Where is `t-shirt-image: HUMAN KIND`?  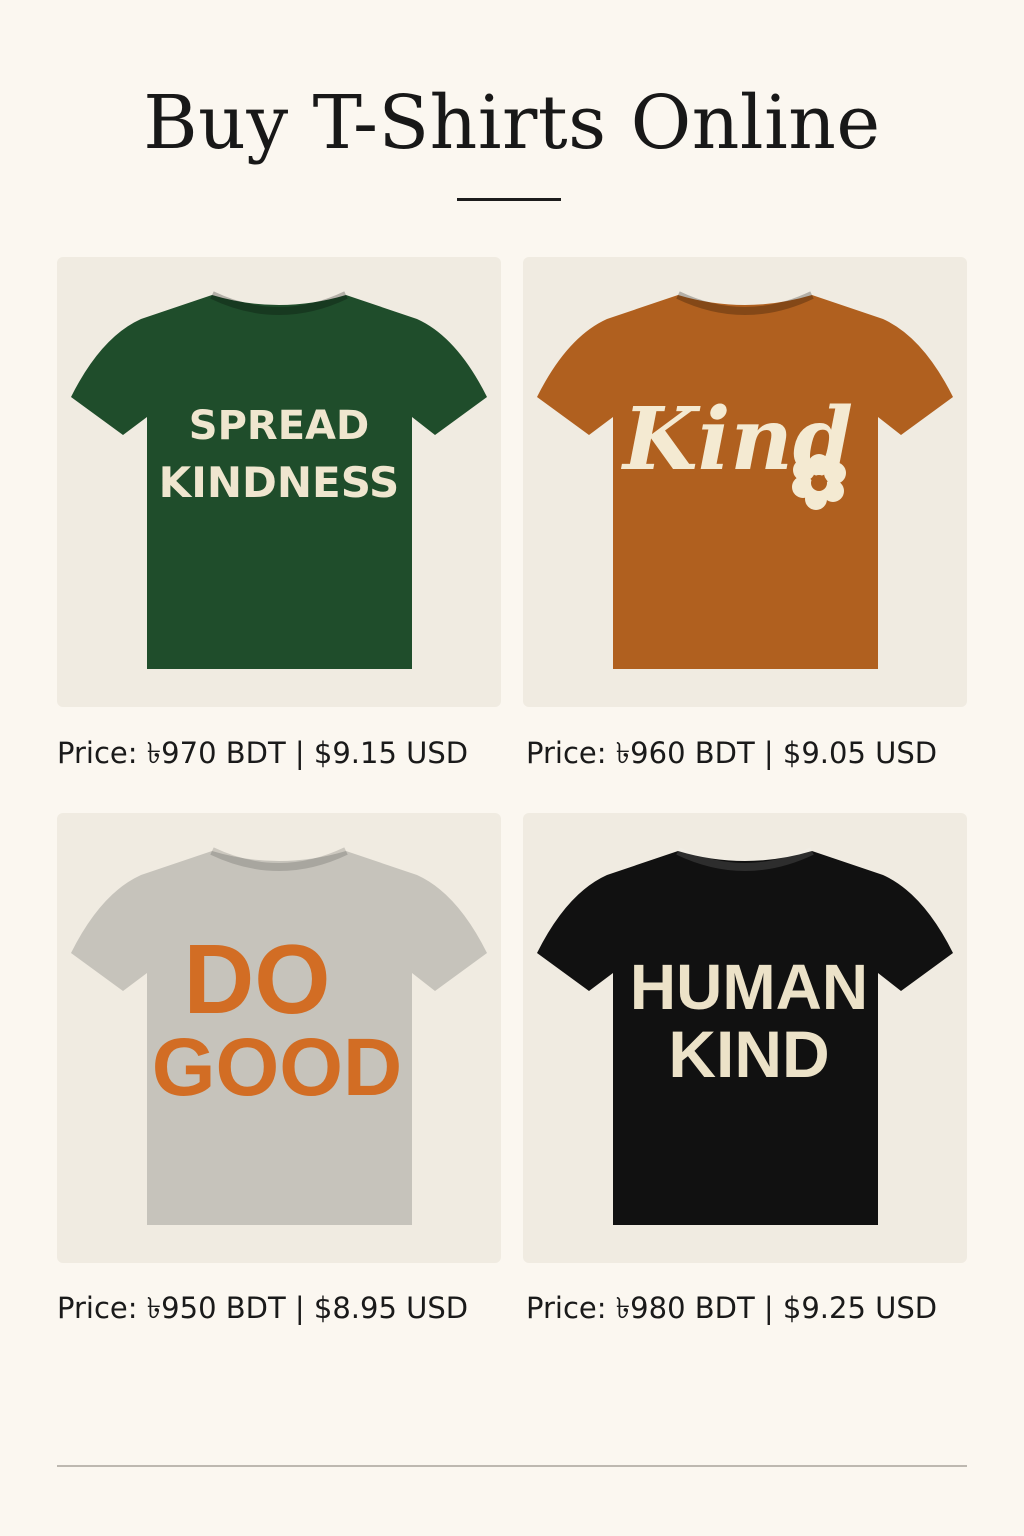 t-shirt-image: HUMAN KIND is located at coordinates (745, 1036).